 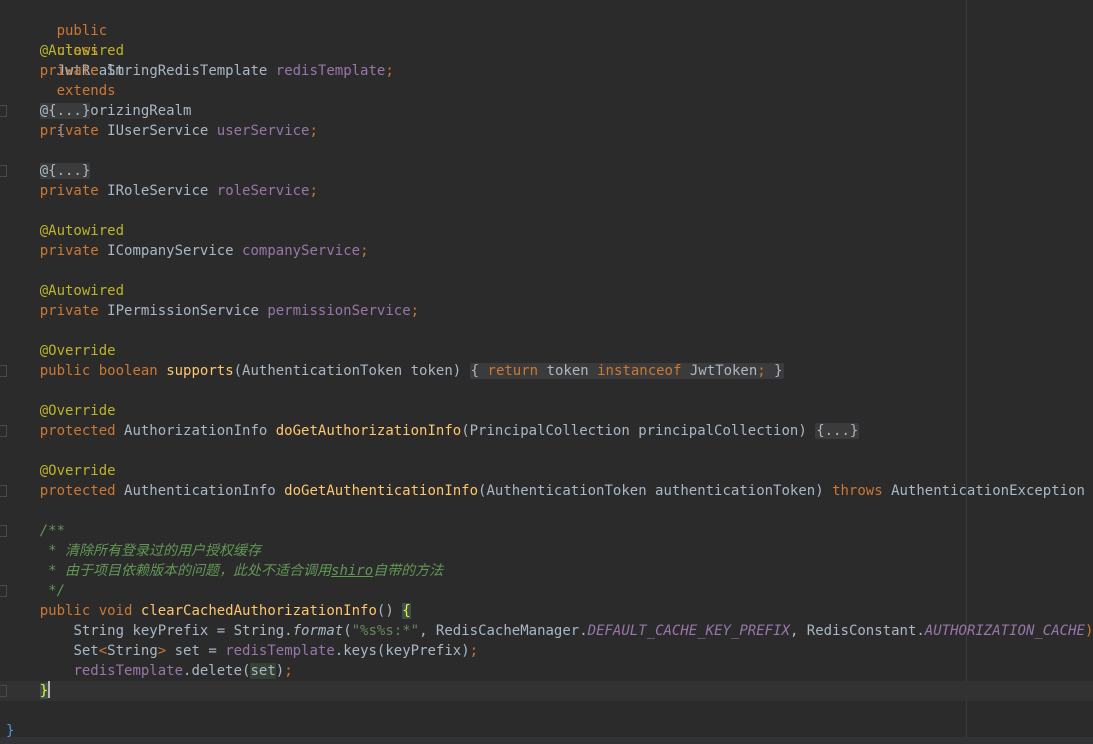 I want to click on code-line-field: private ICompanyService companyService;, so click(x=546, y=251).